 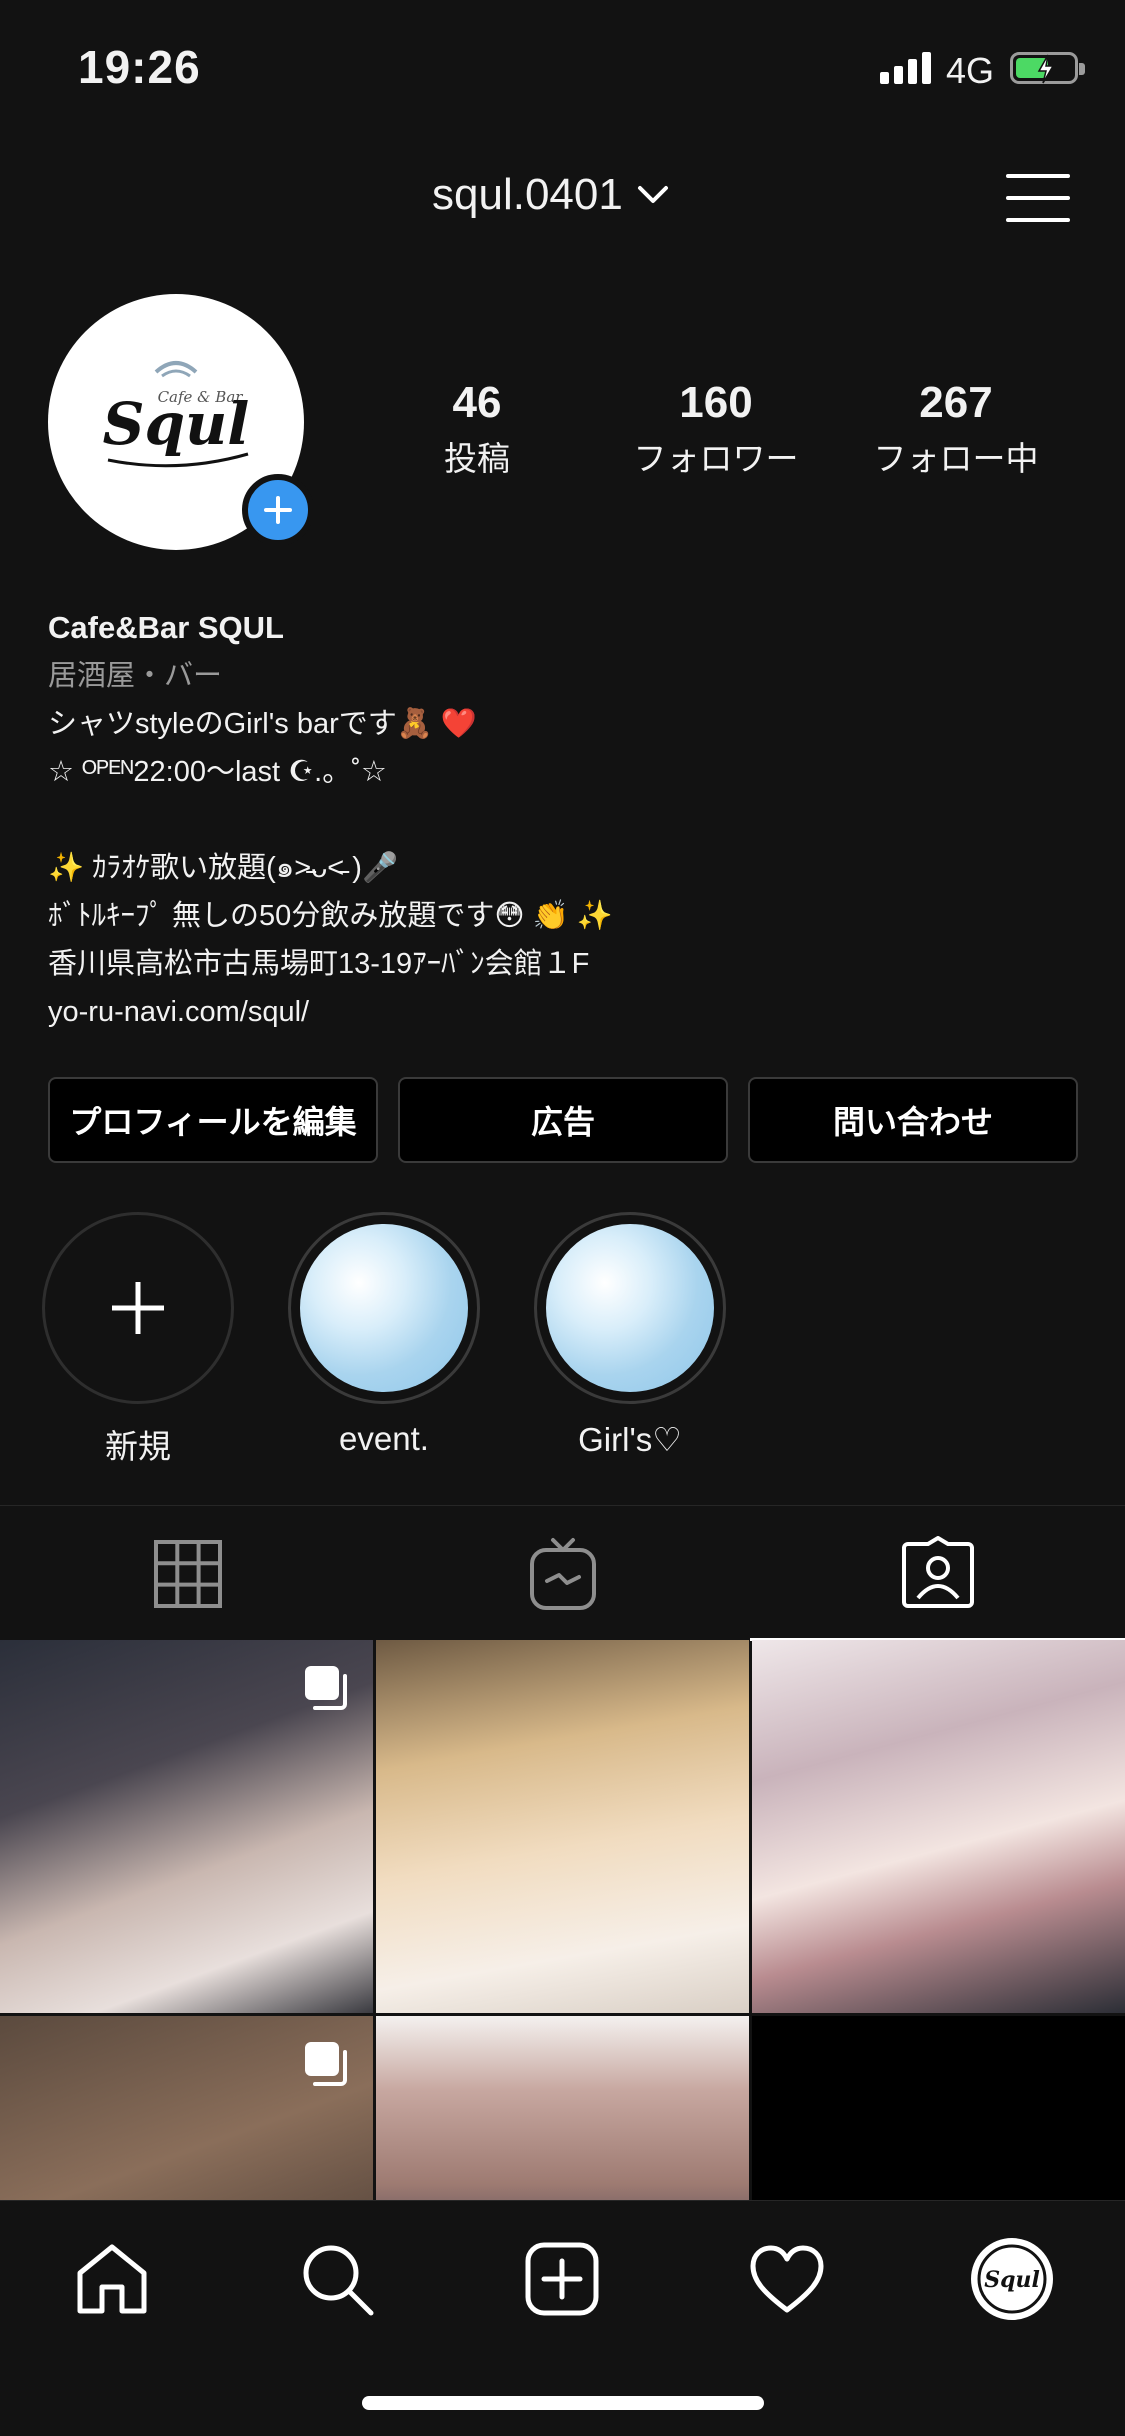 What do you see at coordinates (970, 70) in the screenshot?
I see `network-label: 4G` at bounding box center [970, 70].